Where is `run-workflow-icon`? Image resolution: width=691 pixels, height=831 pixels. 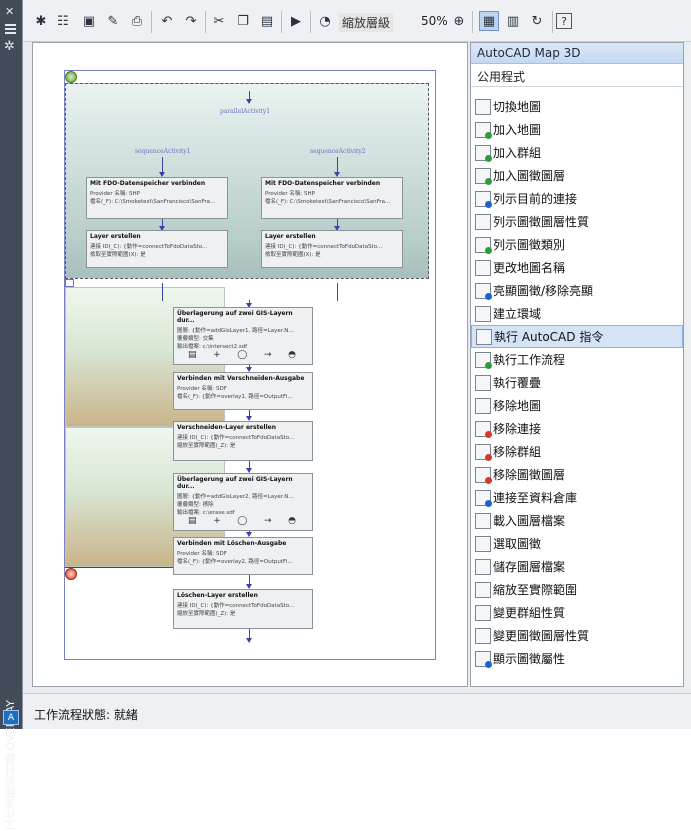 run-workflow-icon is located at coordinates (483, 360).